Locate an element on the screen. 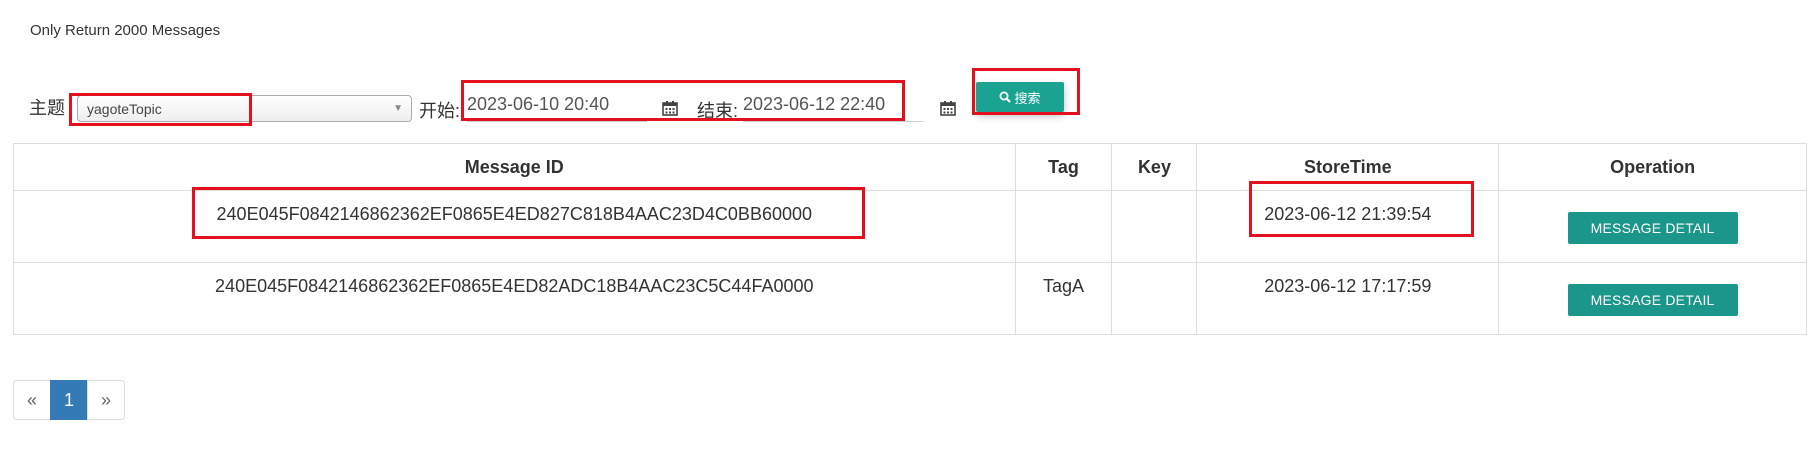 This screenshot has height=450, width=1813. pagination: « 1 » is located at coordinates (69, 400).